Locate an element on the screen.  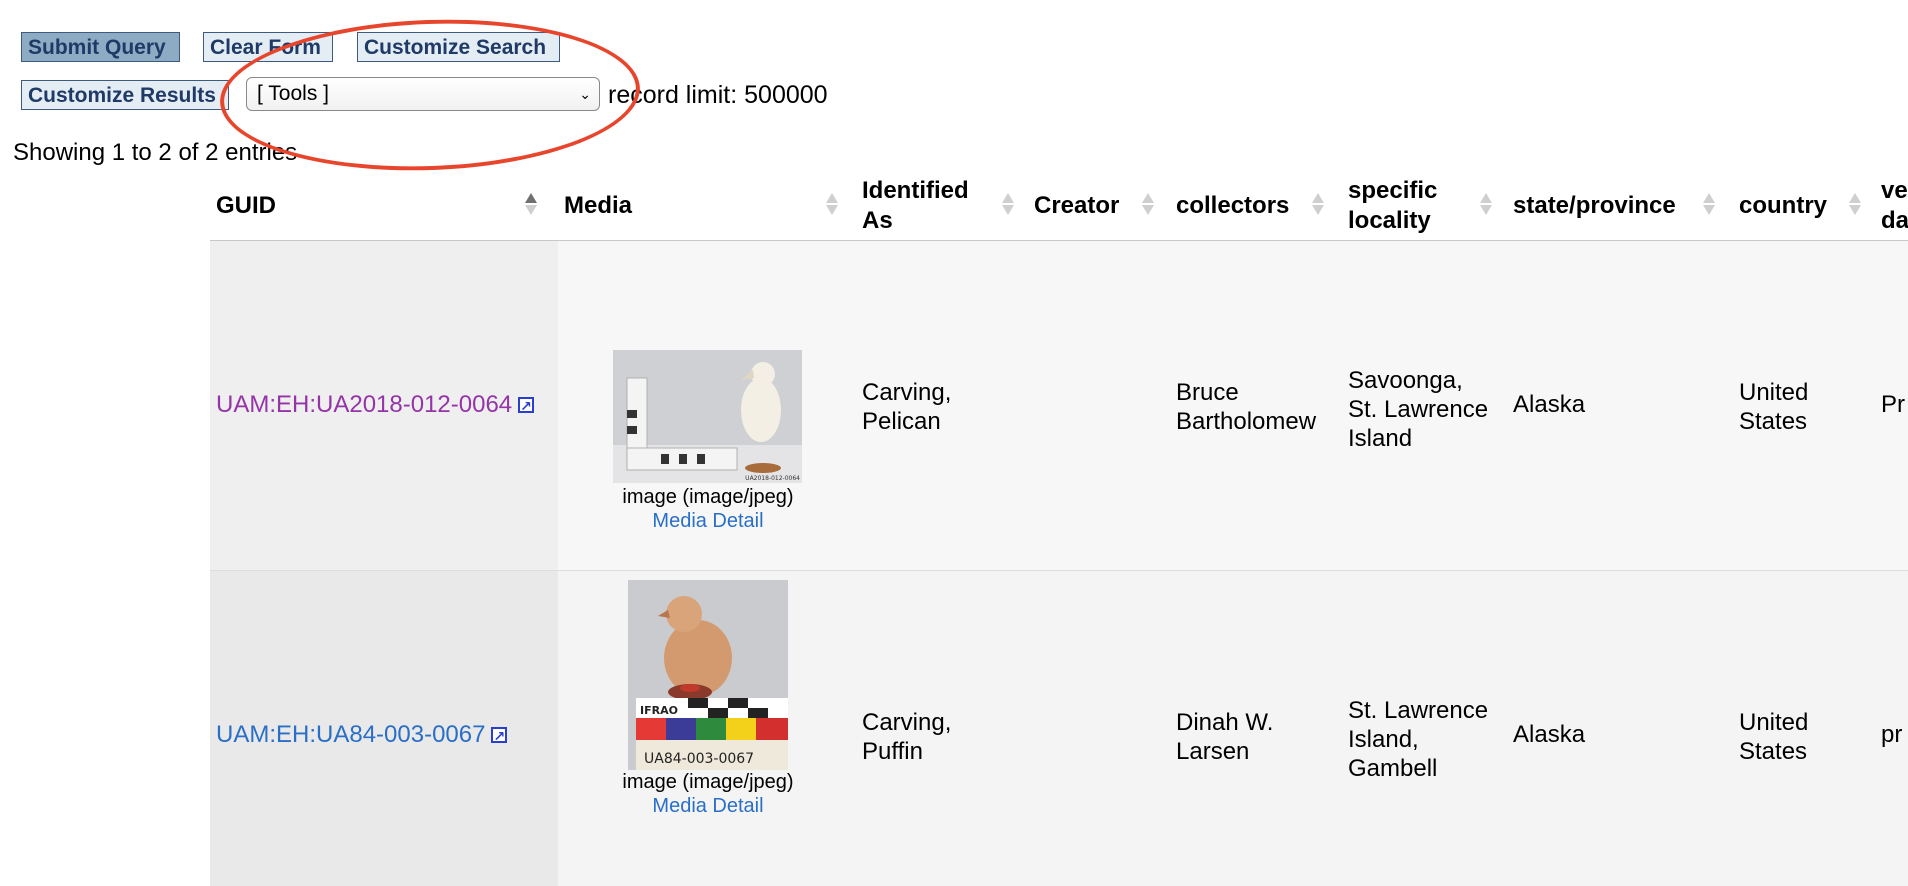
column-header-specific-locality: specific locality is located at coordinates (1424, 206).